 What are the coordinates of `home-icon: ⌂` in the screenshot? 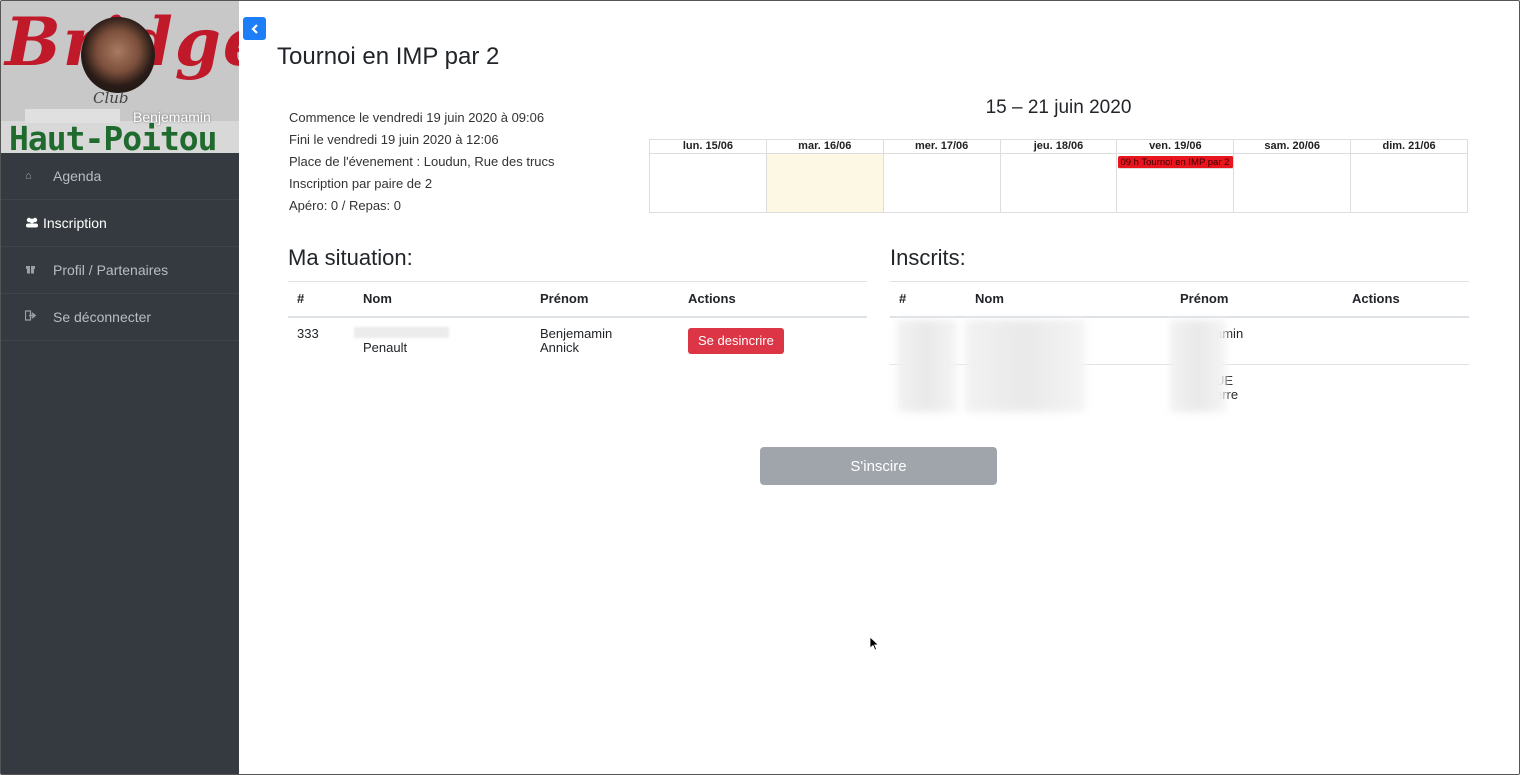 It's located at (28, 176).